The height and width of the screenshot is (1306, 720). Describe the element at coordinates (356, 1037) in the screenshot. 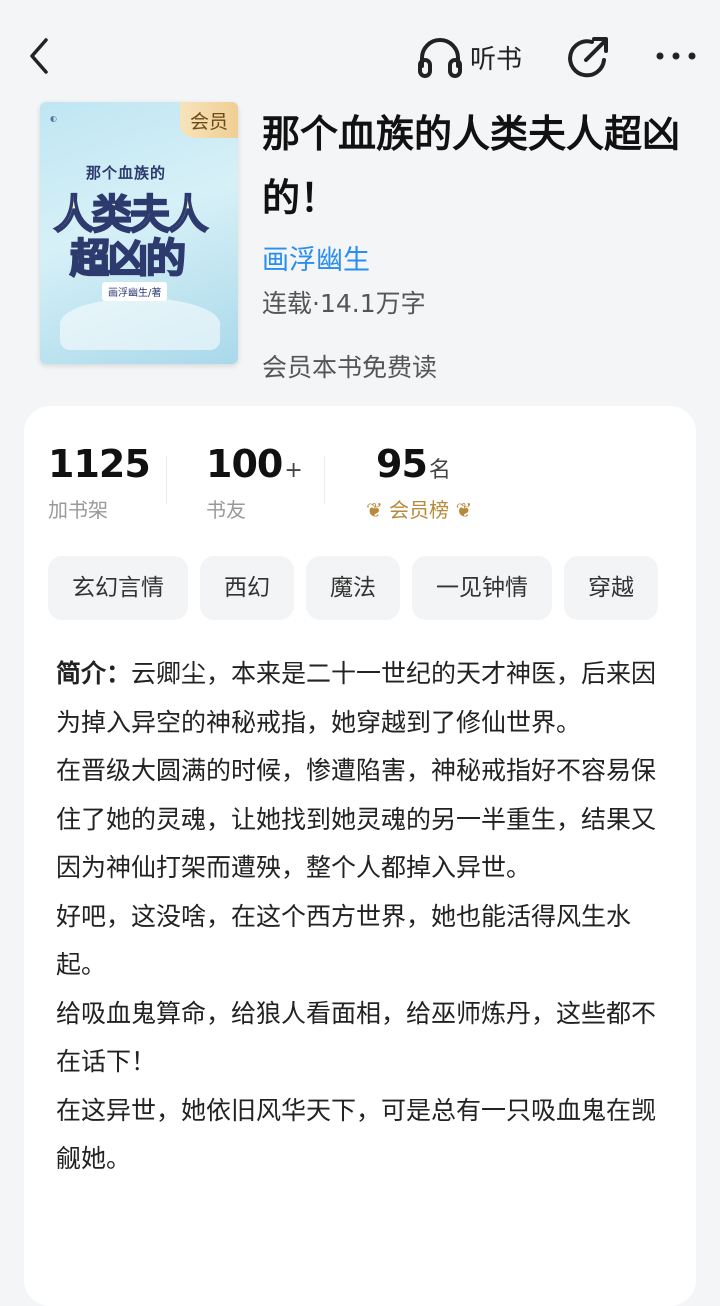

I see `synopsis-paragraph: 给吸血鬼算命，给狼人看面相，给巫师炼丹，这些都不在话下！` at that location.